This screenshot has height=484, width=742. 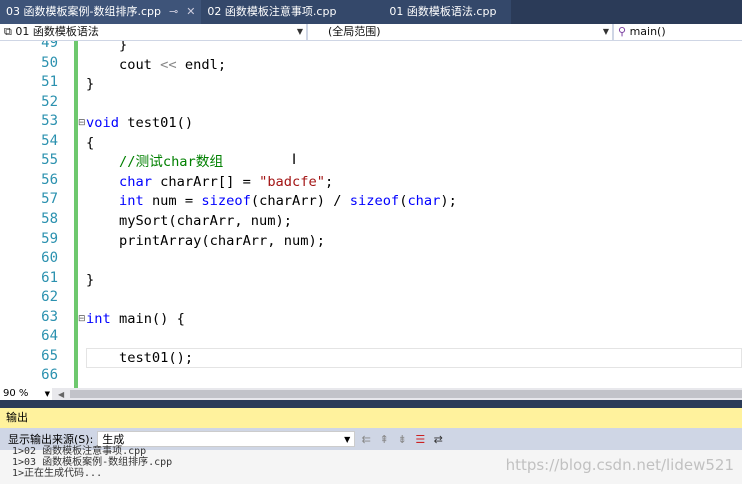 I want to click on line-number: 51, so click(x=49, y=82).